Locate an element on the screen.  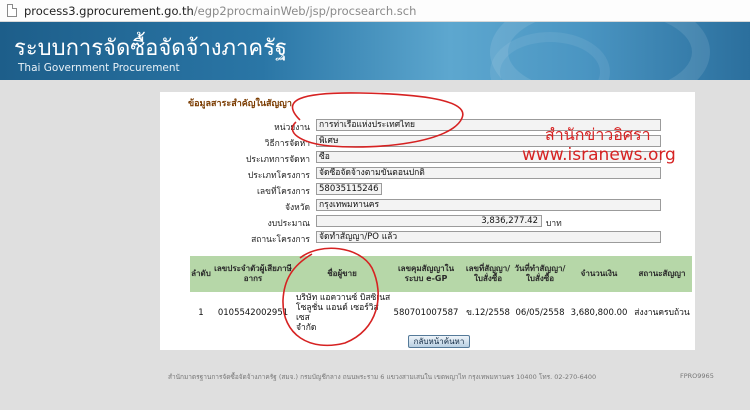
back-to-search-button: กลับหน้าค้นหา is located at coordinates (439, 341).